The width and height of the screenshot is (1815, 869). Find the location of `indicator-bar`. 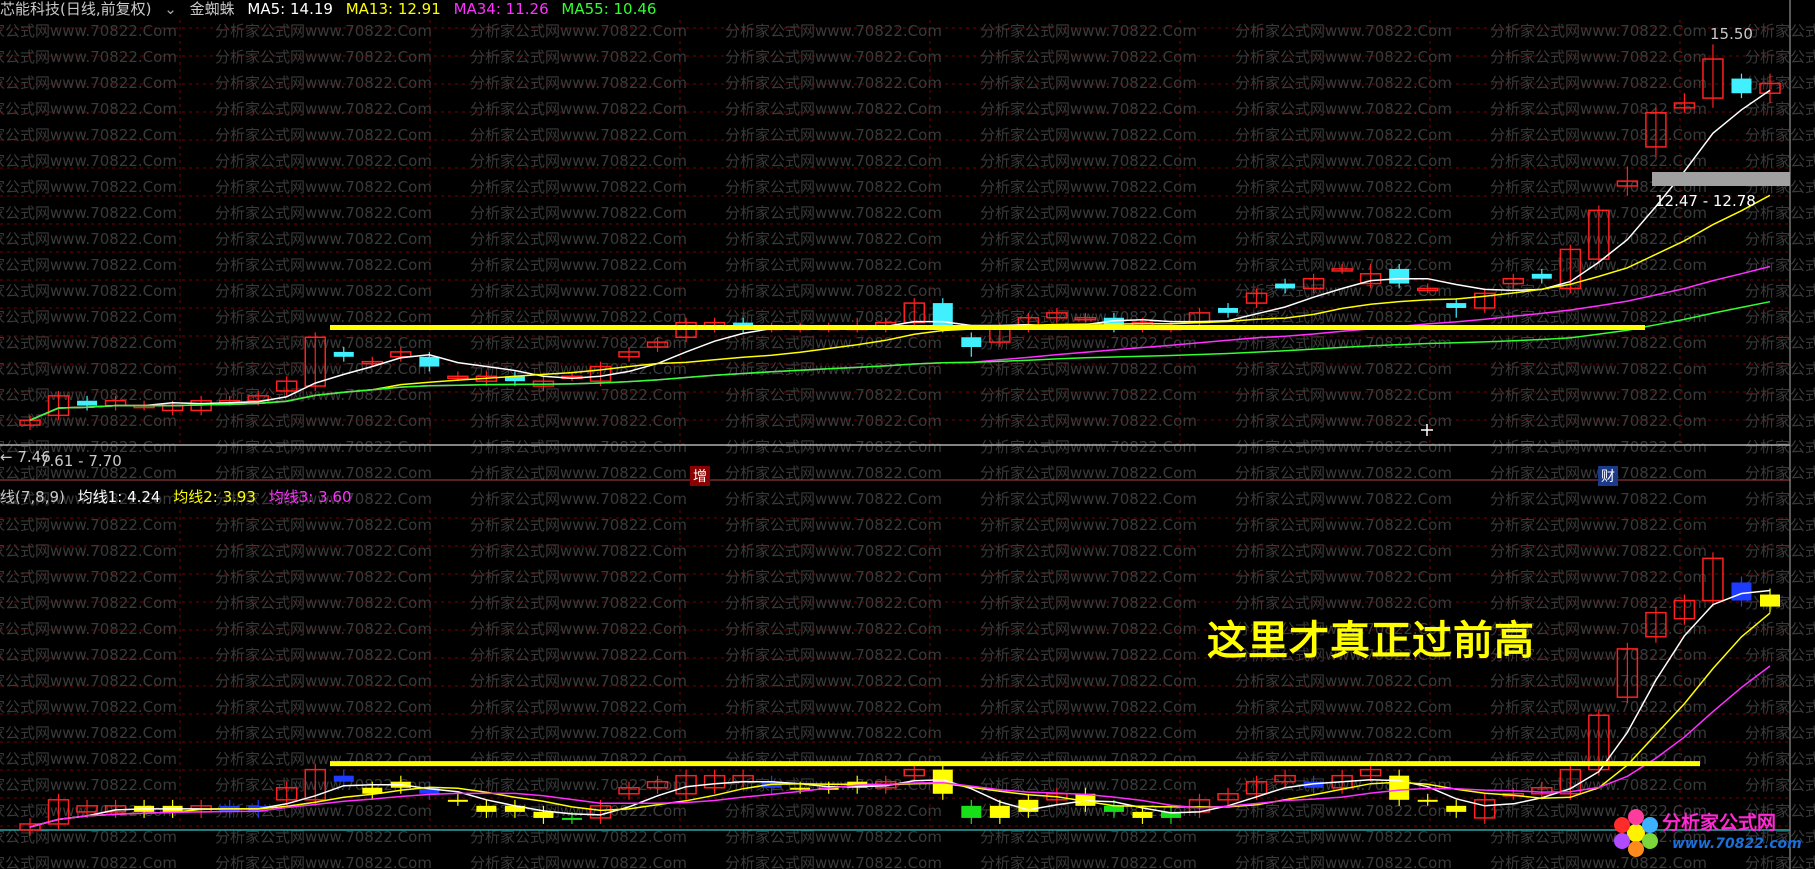

indicator-bar is located at coordinates (714, 781).